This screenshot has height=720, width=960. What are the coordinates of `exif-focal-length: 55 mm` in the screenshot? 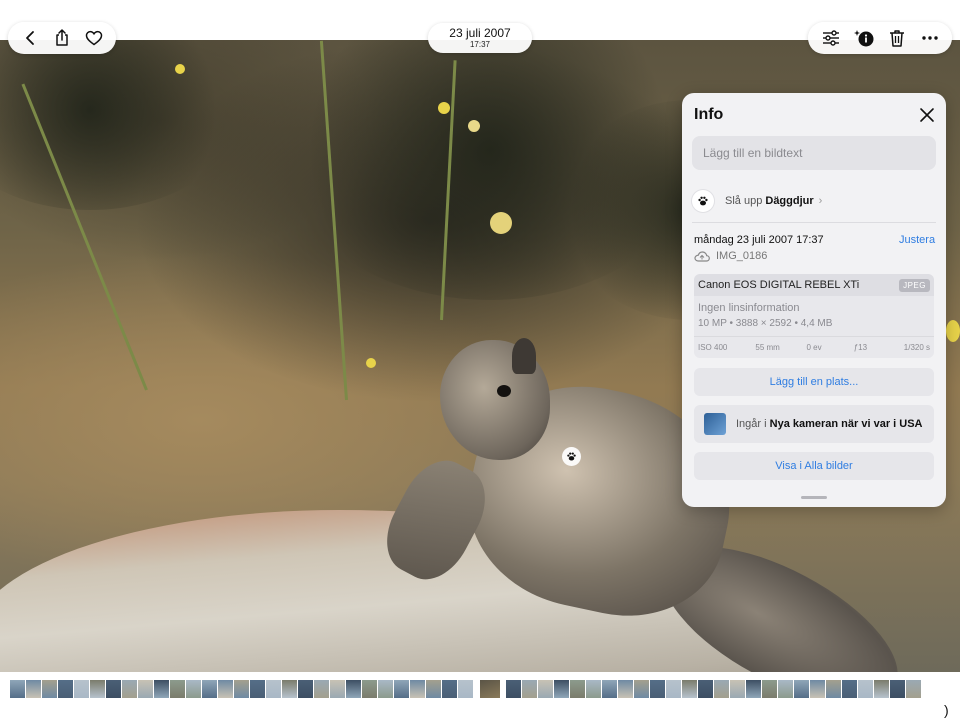 It's located at (767, 347).